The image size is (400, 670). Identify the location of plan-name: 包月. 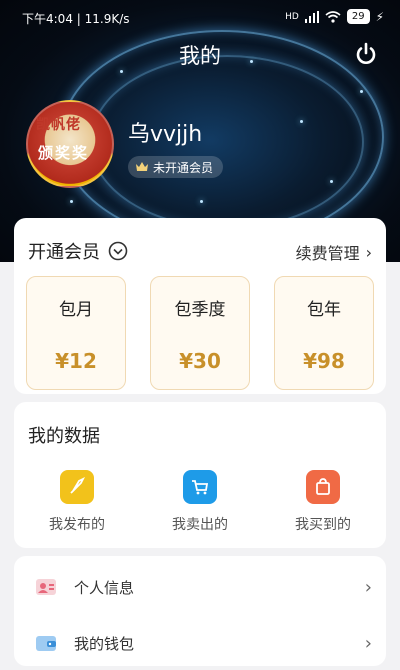
(76, 310).